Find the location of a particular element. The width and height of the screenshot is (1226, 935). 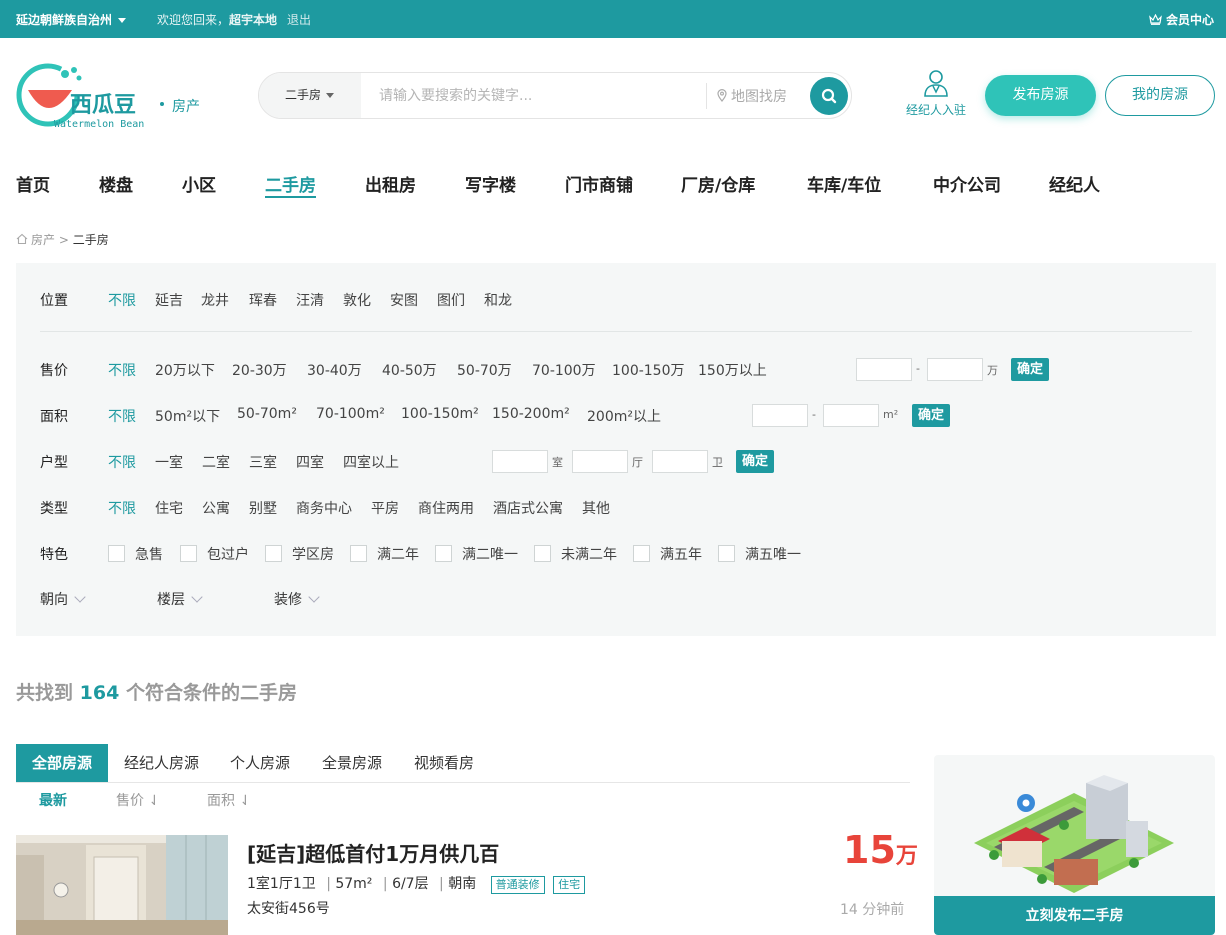

nav-second-hand: 二手房 is located at coordinates (290, 184).